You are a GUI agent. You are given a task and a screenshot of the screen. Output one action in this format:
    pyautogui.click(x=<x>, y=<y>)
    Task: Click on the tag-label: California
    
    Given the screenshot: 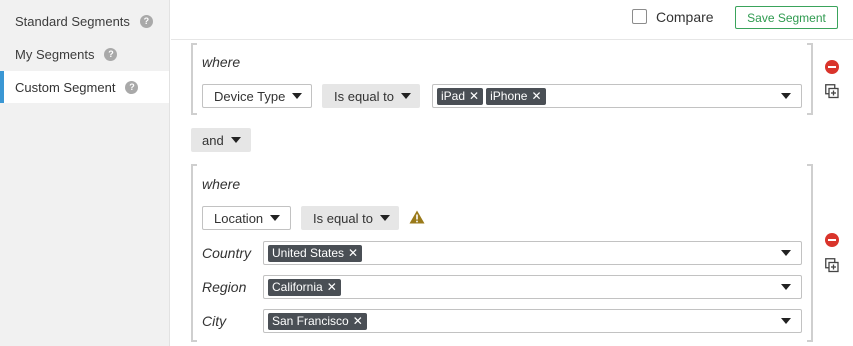 What is the action you would take?
    pyautogui.click(x=297, y=287)
    